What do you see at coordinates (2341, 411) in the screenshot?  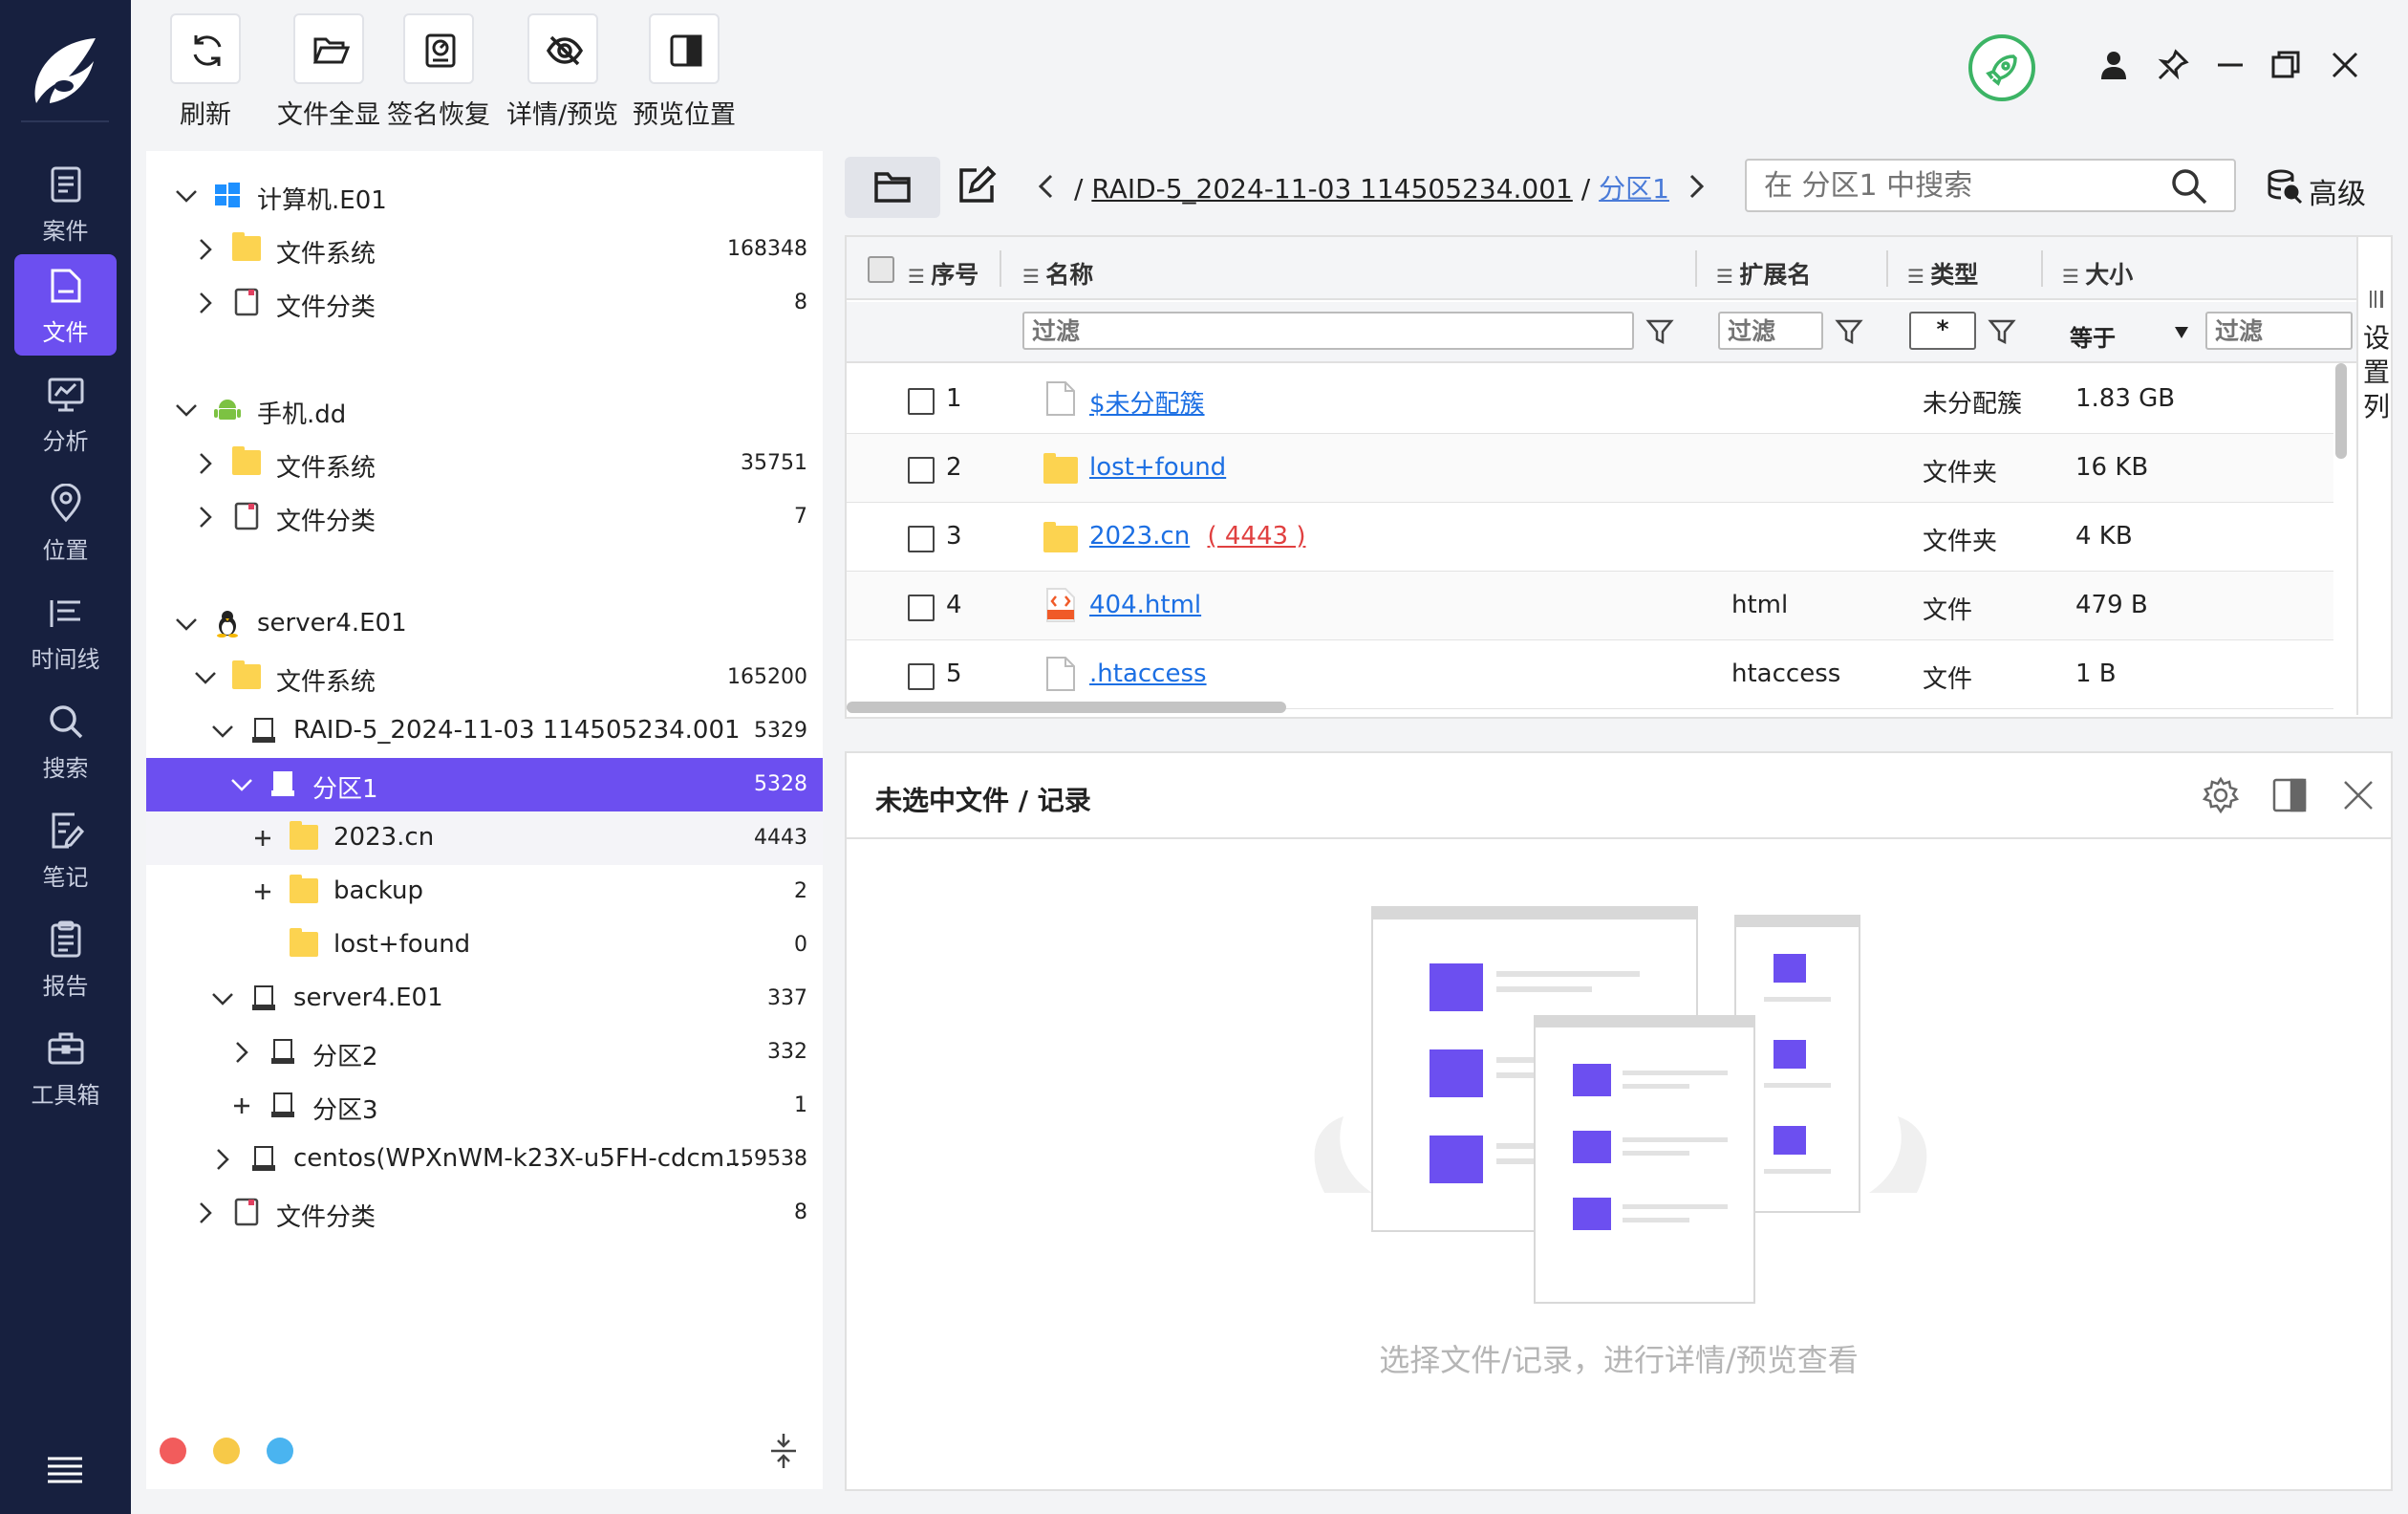 I see `vertical-scrollbar` at bounding box center [2341, 411].